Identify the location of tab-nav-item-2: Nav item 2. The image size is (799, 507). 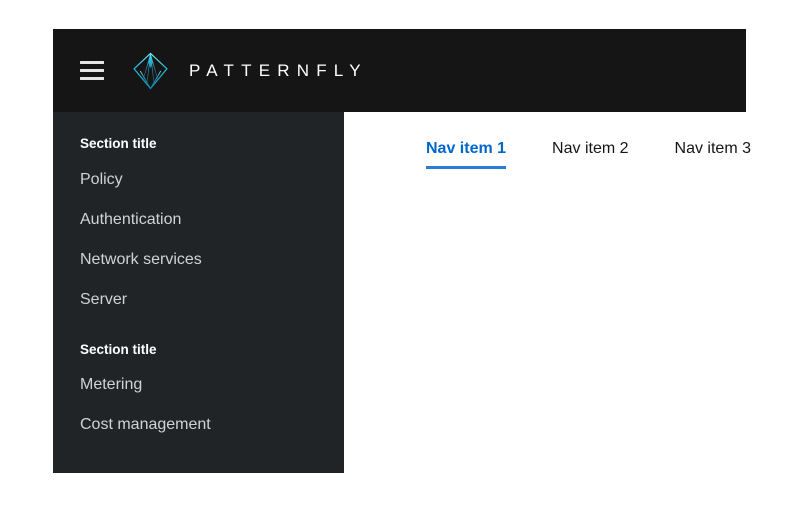
(590, 152).